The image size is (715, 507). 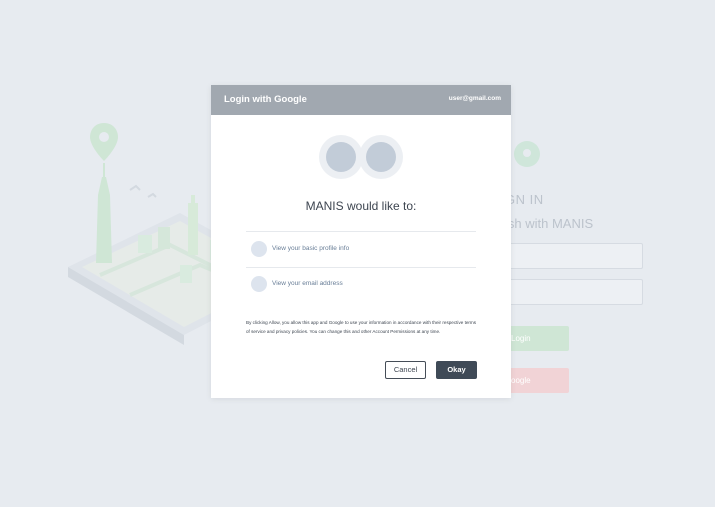 I want to click on okay-button: Okay, so click(x=456, y=370).